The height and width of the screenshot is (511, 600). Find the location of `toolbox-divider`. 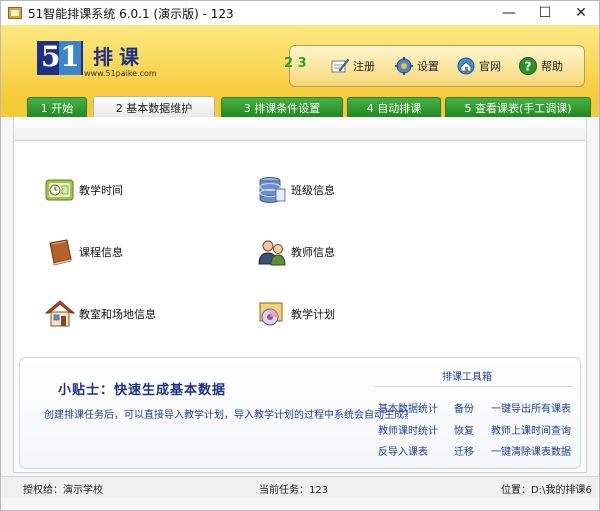

toolbox-divider is located at coordinates (473, 386).